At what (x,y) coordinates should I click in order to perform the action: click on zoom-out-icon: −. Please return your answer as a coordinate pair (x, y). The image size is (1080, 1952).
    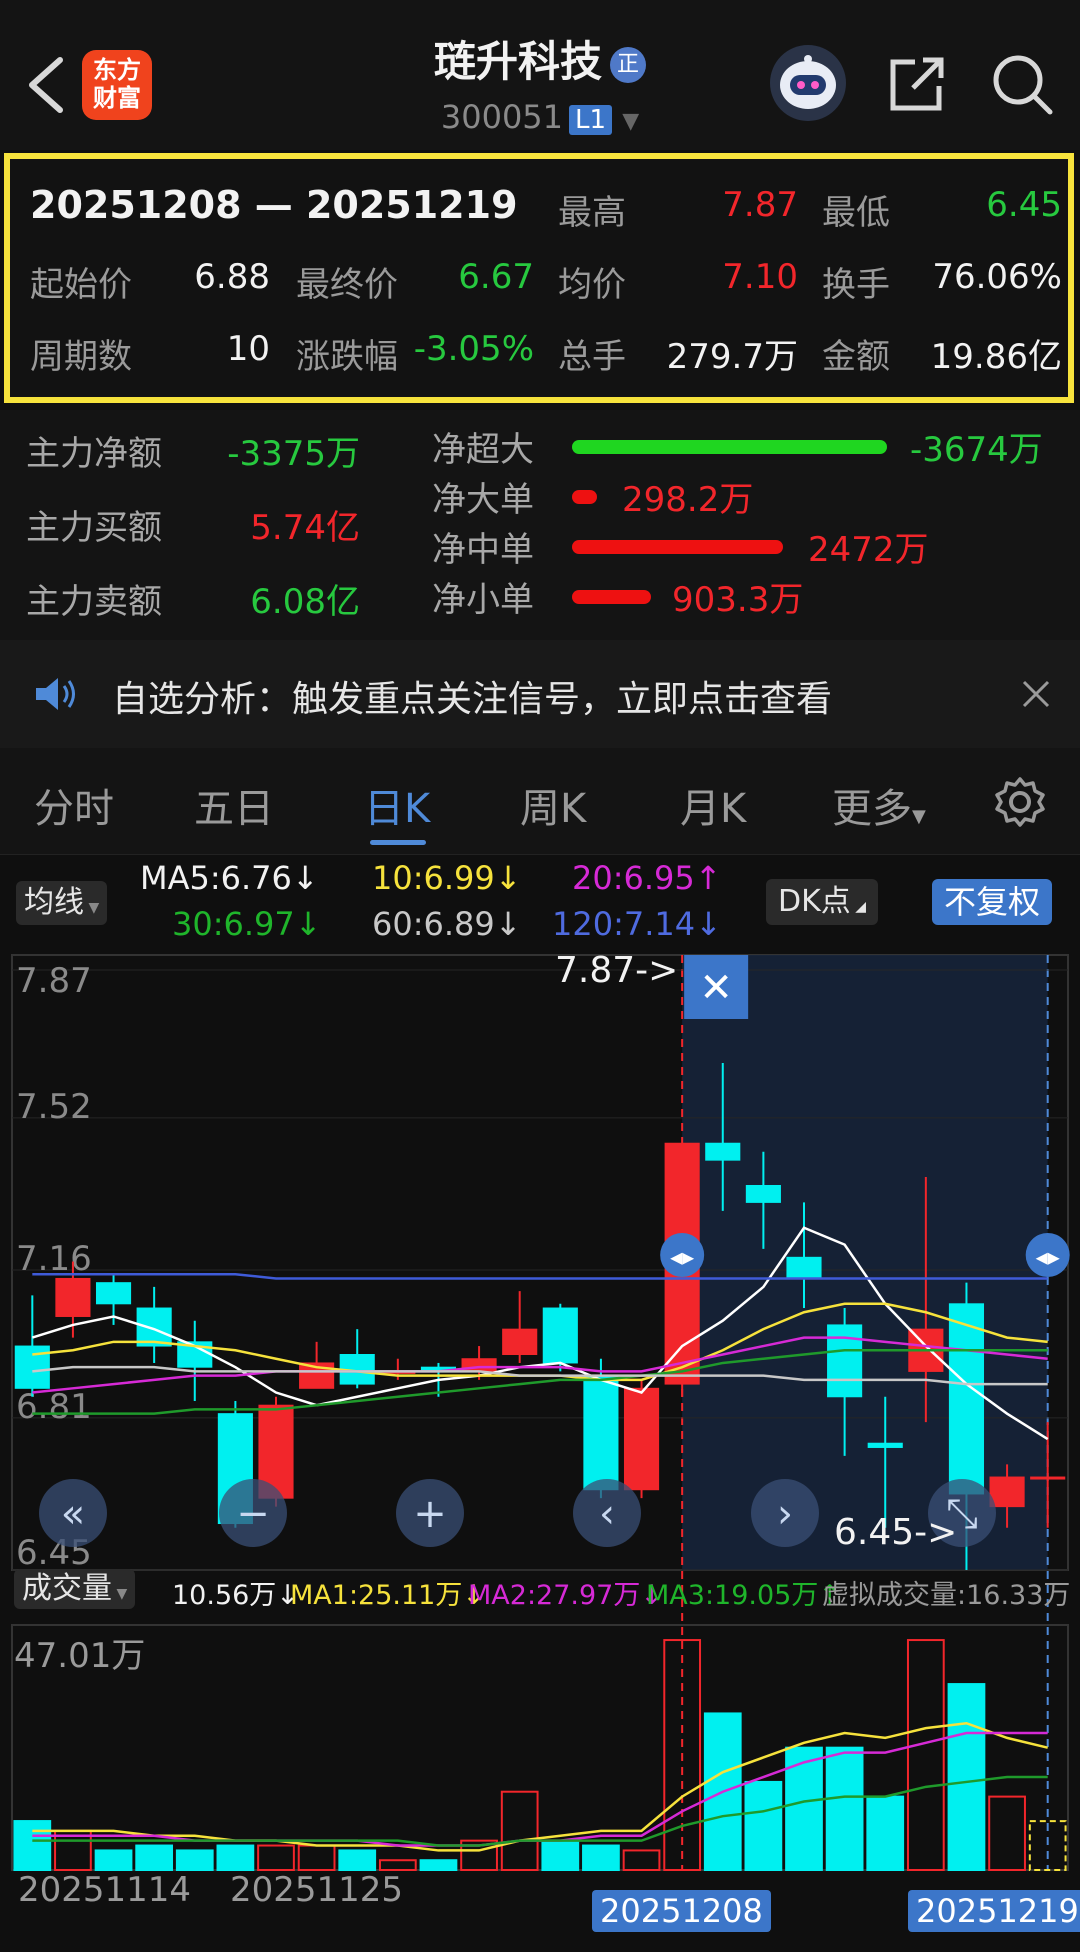
    Looking at the image, I should click on (253, 1514).